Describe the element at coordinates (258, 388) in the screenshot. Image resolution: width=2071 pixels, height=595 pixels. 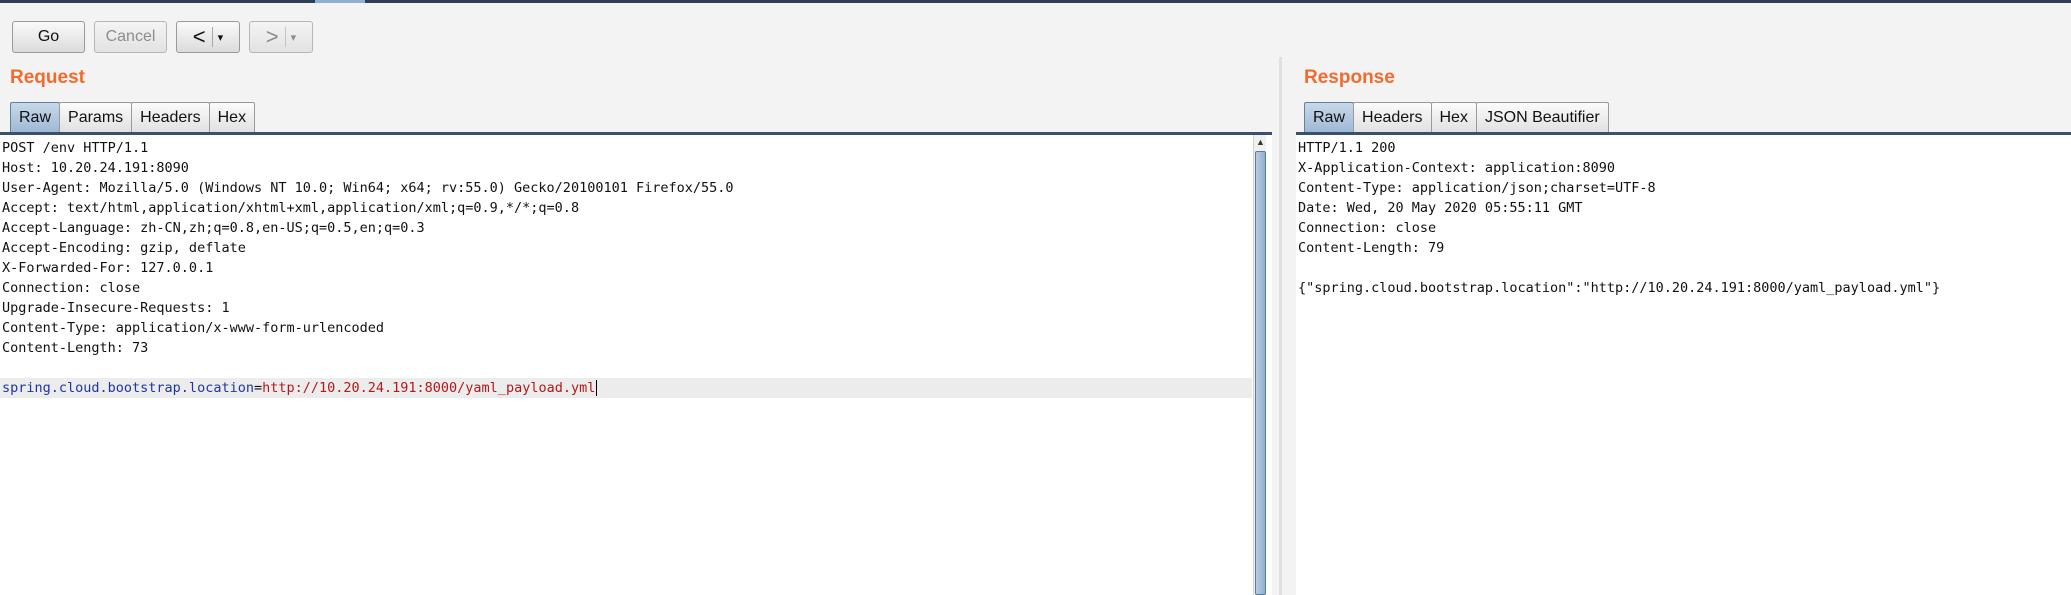
I see `body-param-equals: =` at that location.